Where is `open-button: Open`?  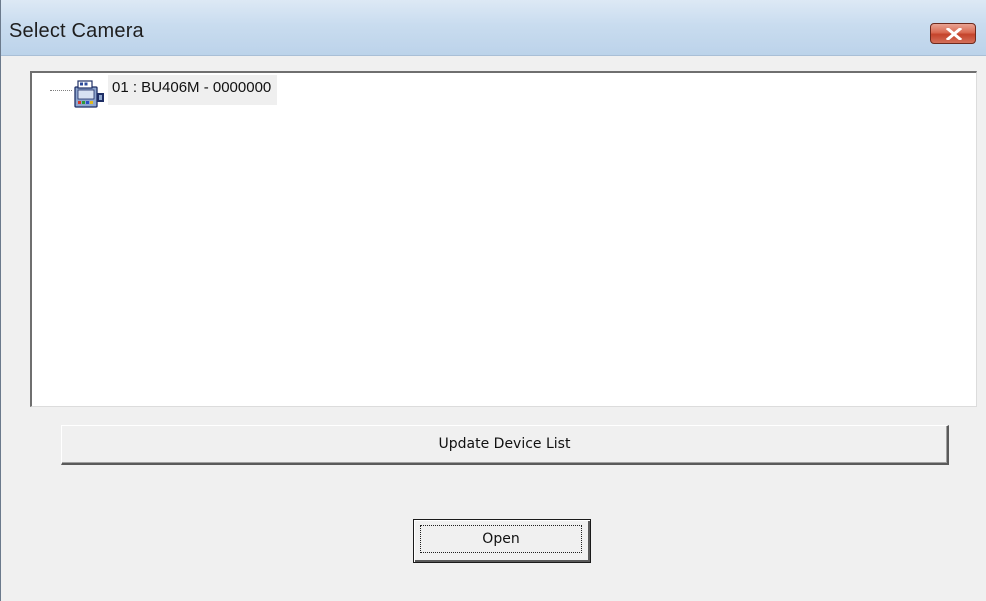 open-button: Open is located at coordinates (502, 541).